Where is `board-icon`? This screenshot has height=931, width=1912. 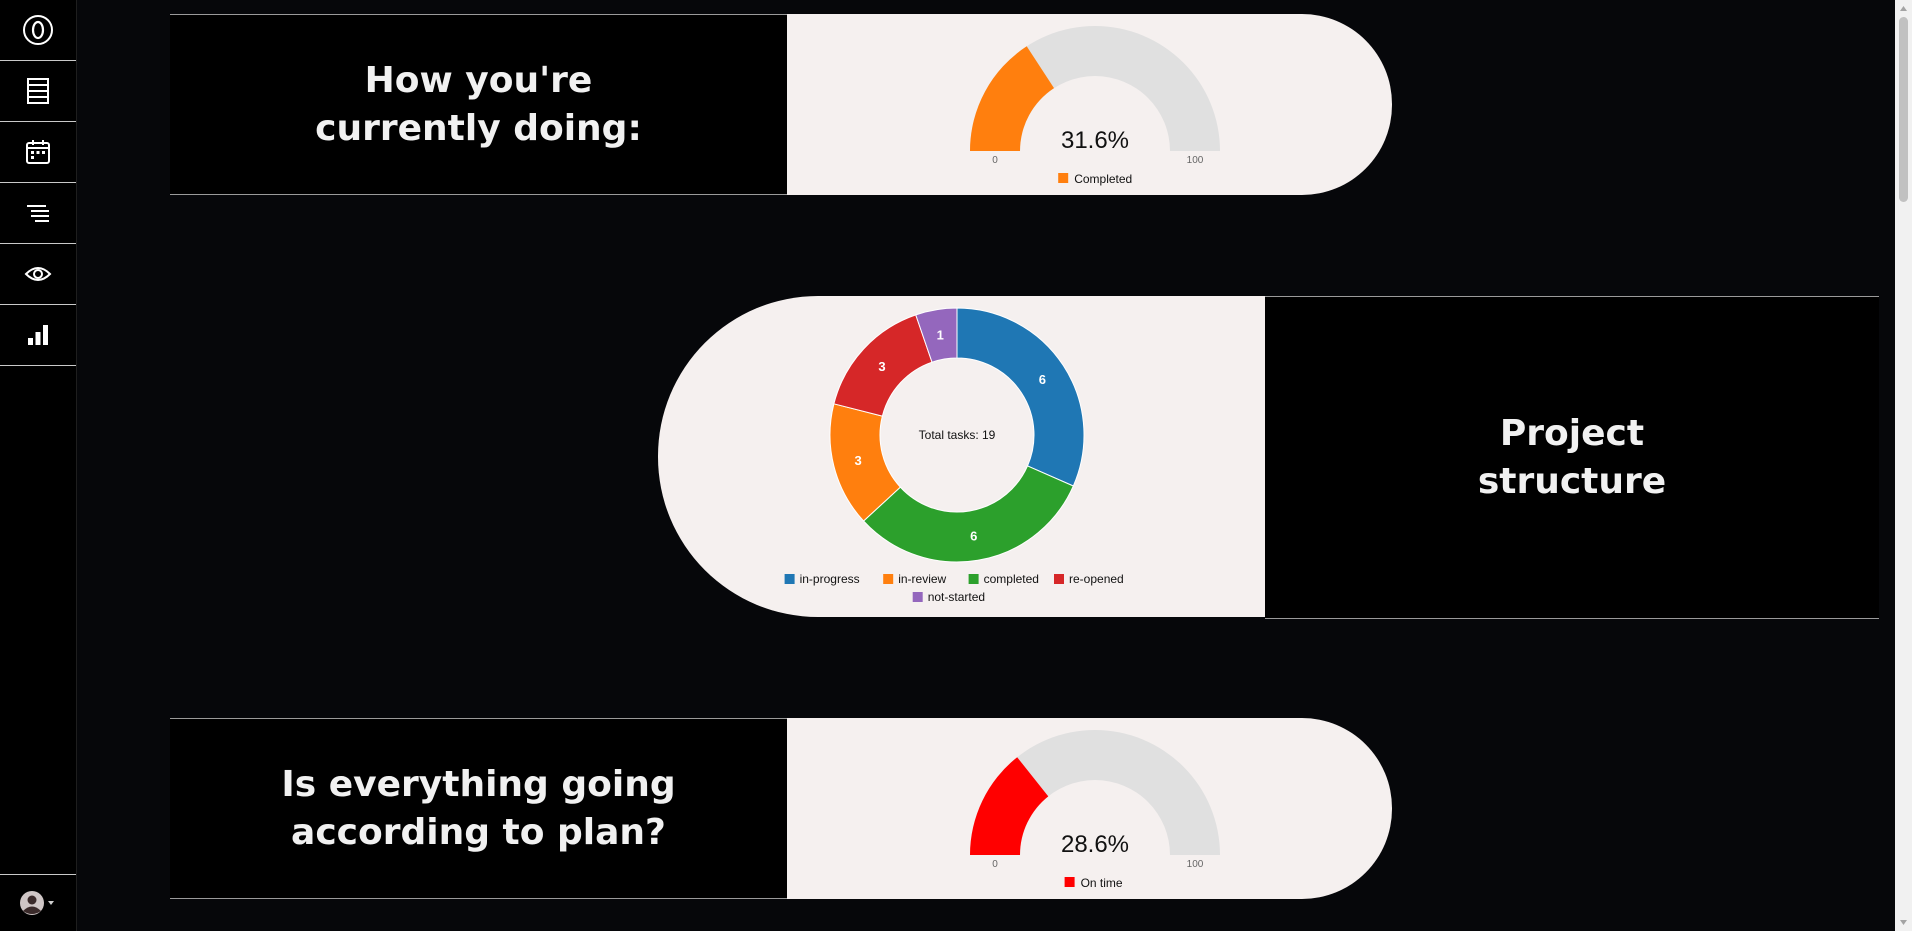 board-icon is located at coordinates (38, 91).